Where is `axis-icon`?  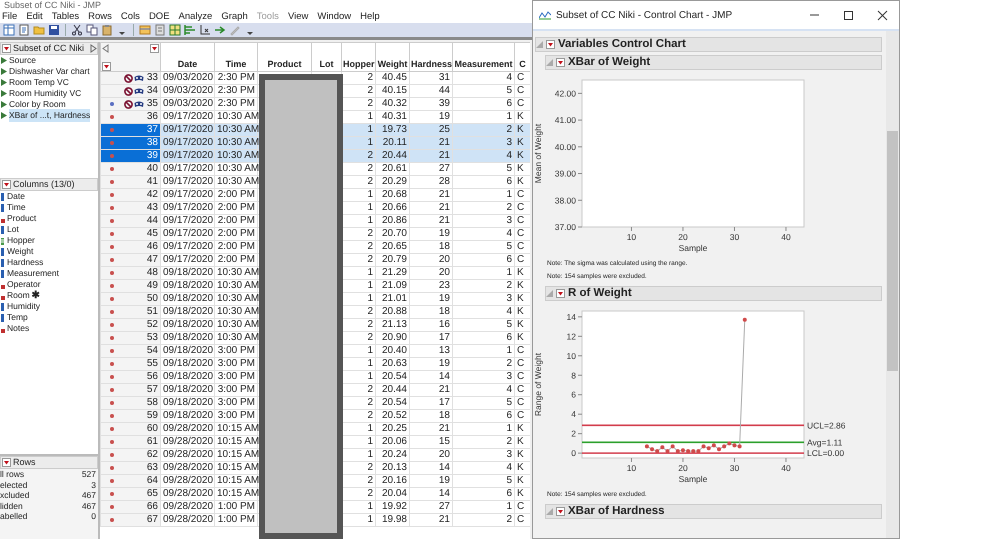
axis-icon is located at coordinates (205, 30).